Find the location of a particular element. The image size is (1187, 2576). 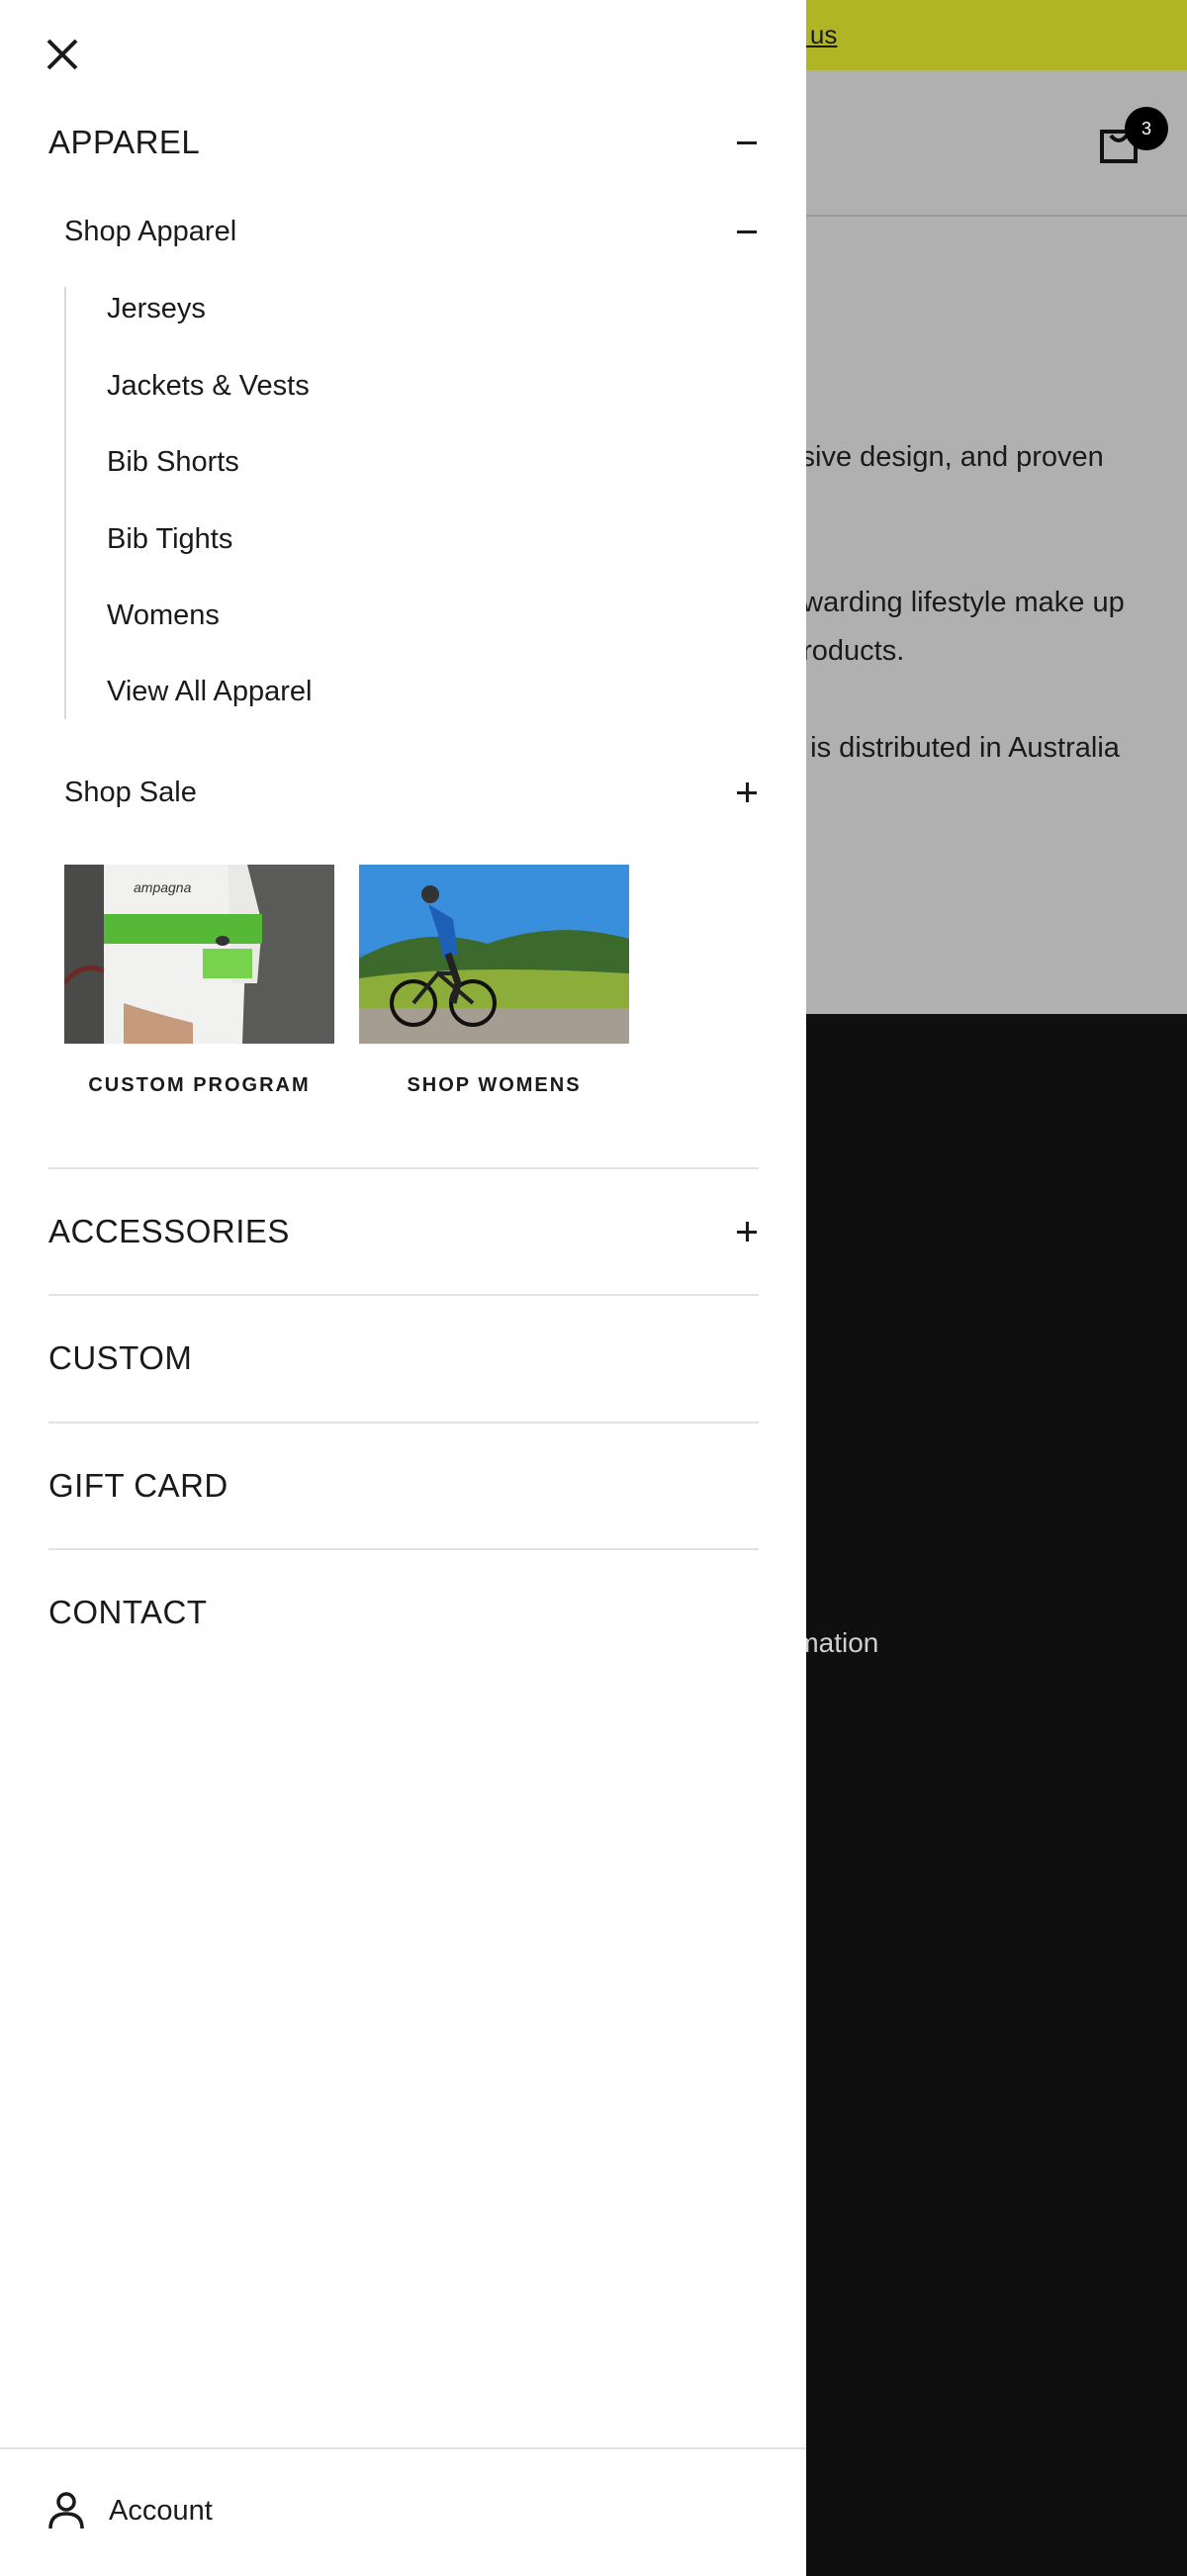

svg-text: ampagna is located at coordinates (163, 887).